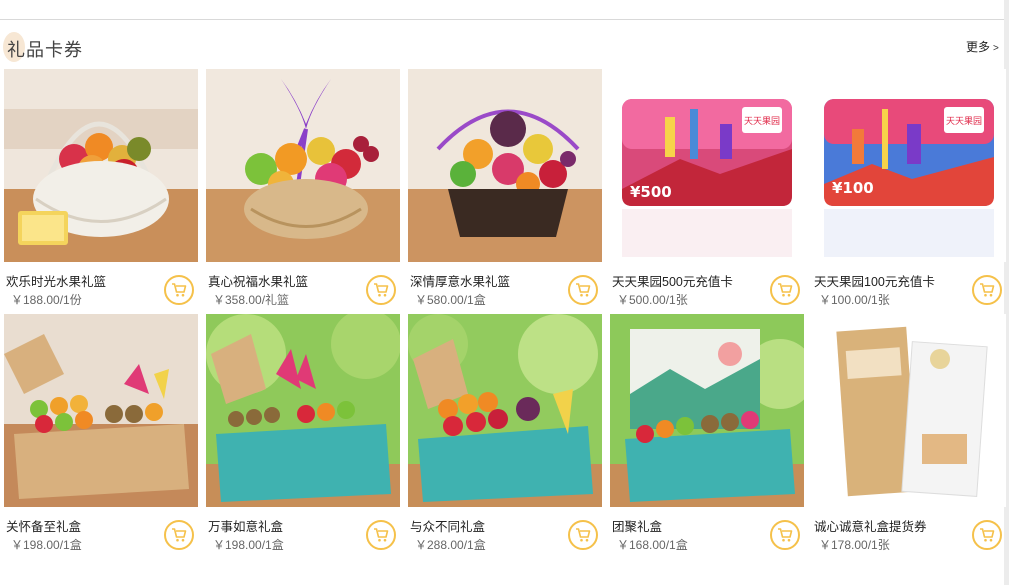 This screenshot has width=1009, height=585. I want to click on product-card: 深情厚意水果礼篮 ￥580.00/1盒, so click(505, 189).